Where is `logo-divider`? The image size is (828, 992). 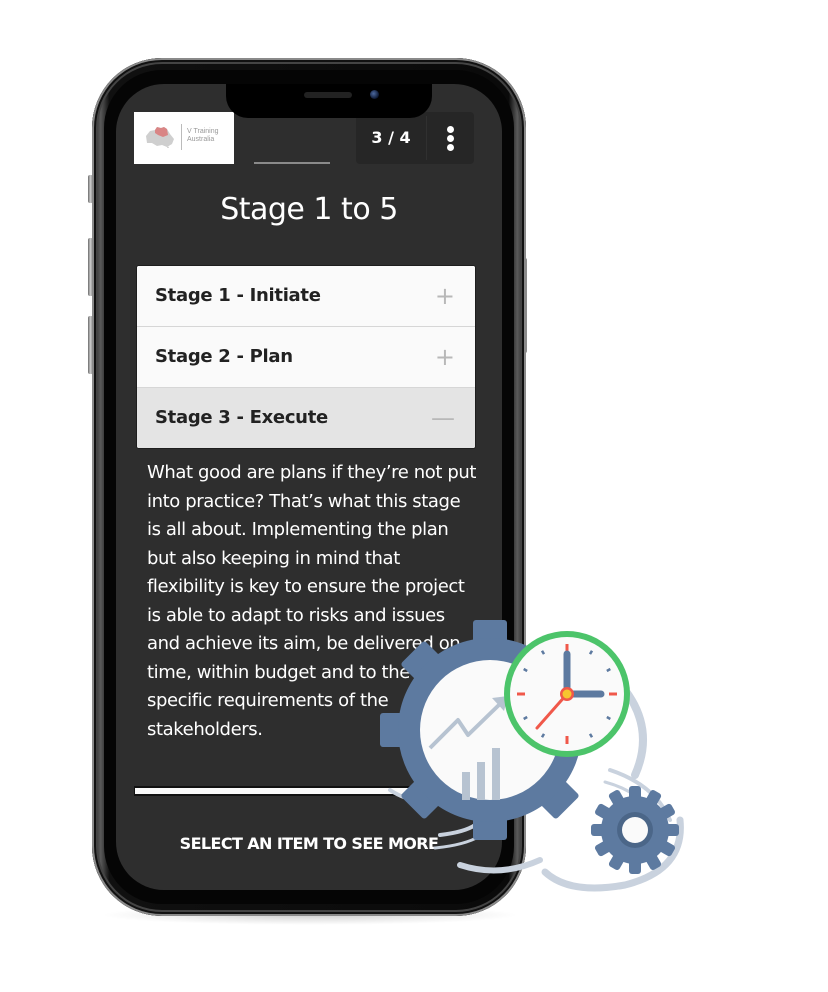
logo-divider is located at coordinates (181, 137).